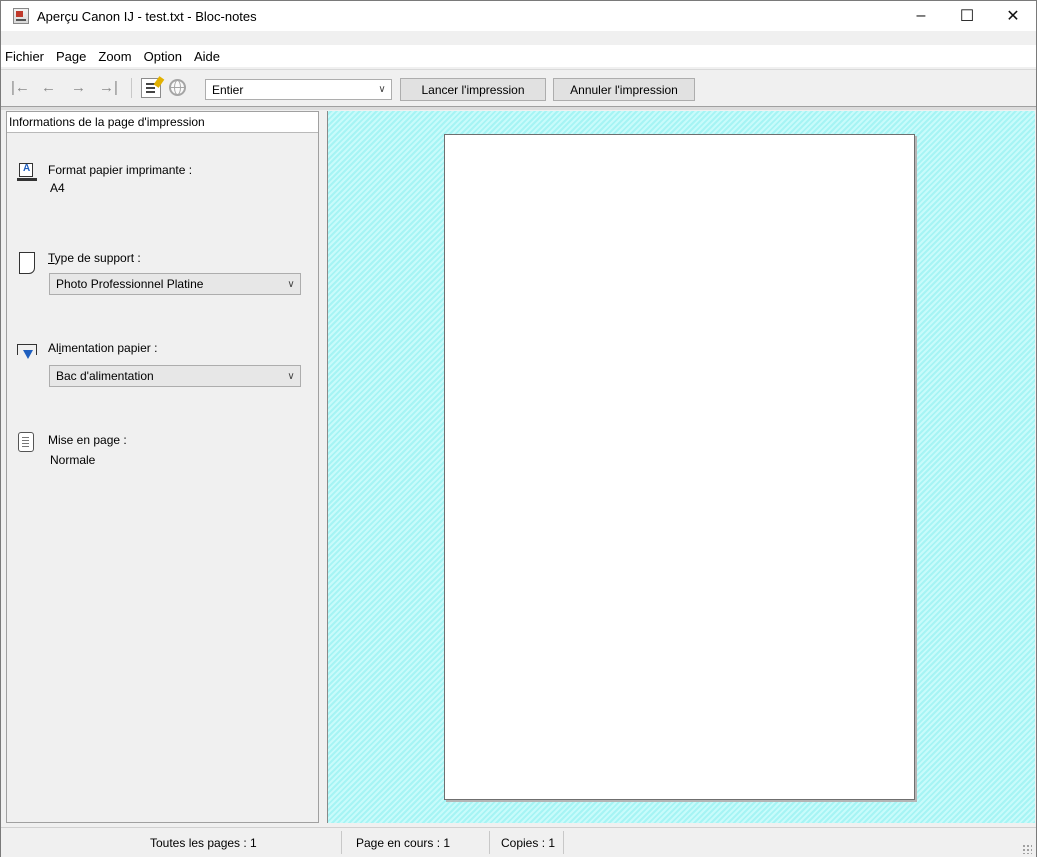 This screenshot has width=1037, height=857. I want to click on menu-page: Page, so click(71, 56).